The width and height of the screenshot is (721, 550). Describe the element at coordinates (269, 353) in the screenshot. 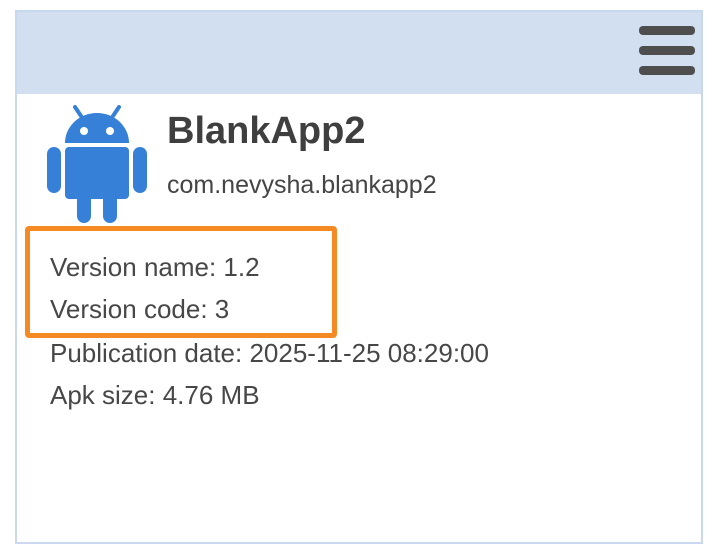

I see `publication-date: Publication date: 2025-11-25 08:29:00` at that location.